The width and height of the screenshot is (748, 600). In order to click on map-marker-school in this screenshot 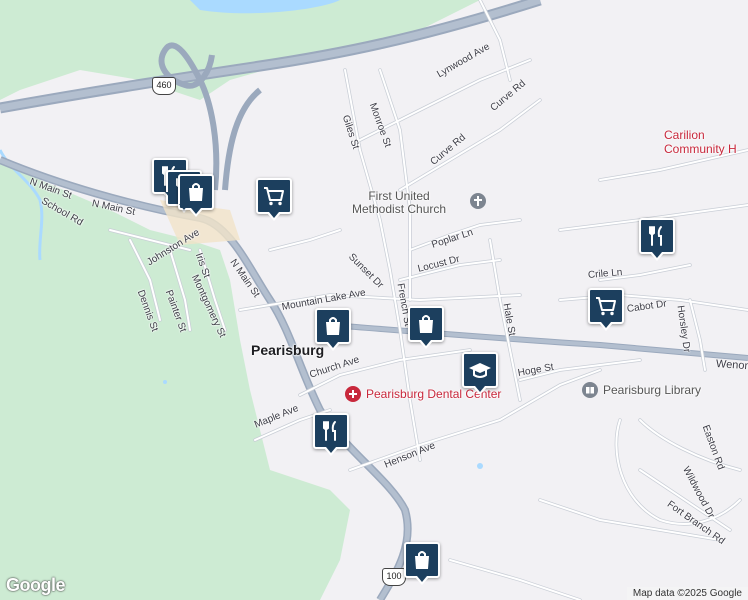, I will do `click(480, 373)`.